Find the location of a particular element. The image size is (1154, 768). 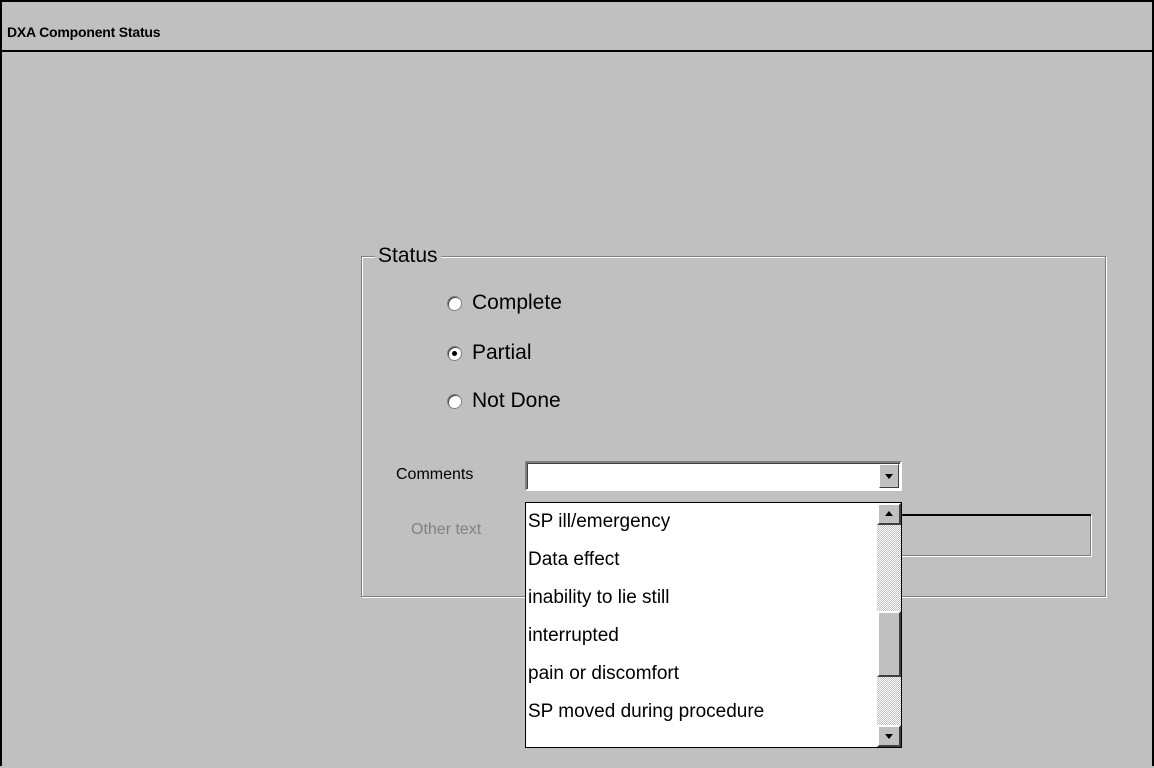

comments-dropdown-button is located at coordinates (889, 476).